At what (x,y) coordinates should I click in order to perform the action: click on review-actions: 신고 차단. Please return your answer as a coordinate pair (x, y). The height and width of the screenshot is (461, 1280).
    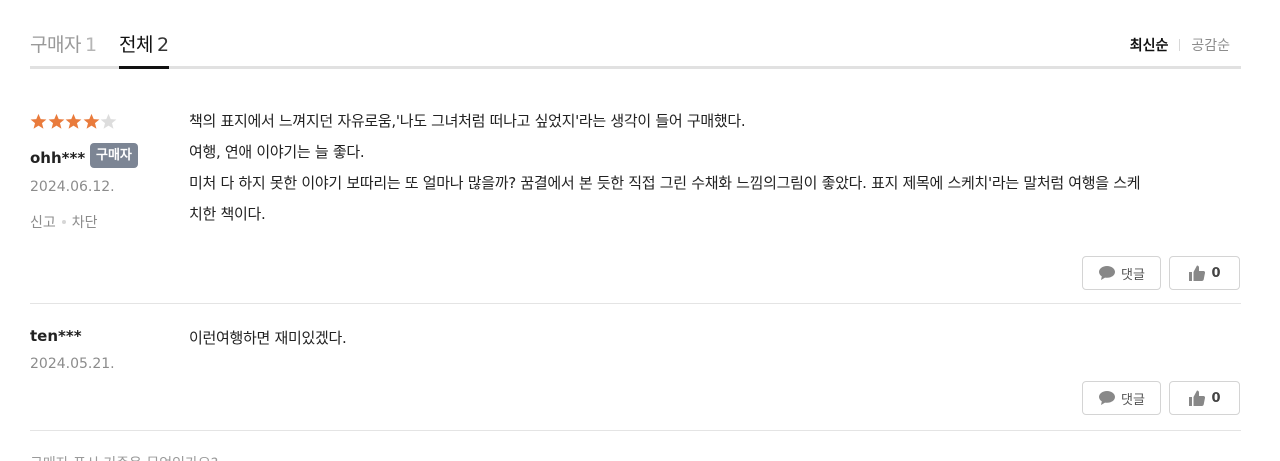
    Looking at the image, I should click on (64, 222).